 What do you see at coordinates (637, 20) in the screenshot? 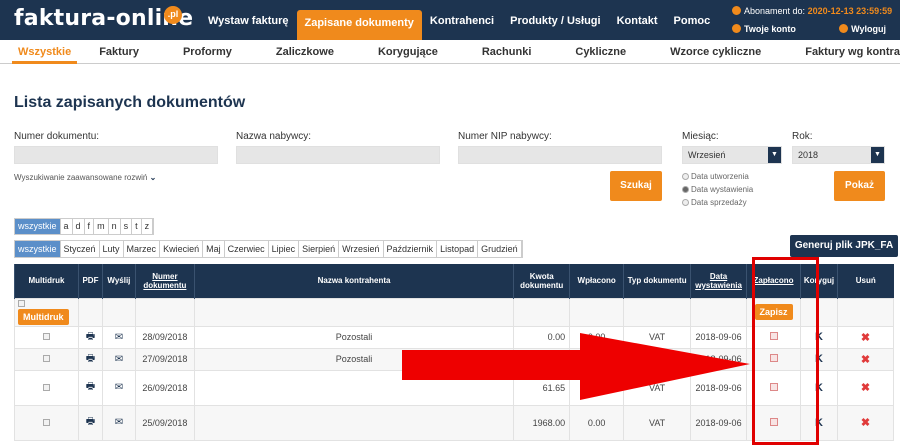
I see `nav-kontakt: Kontakt` at bounding box center [637, 20].